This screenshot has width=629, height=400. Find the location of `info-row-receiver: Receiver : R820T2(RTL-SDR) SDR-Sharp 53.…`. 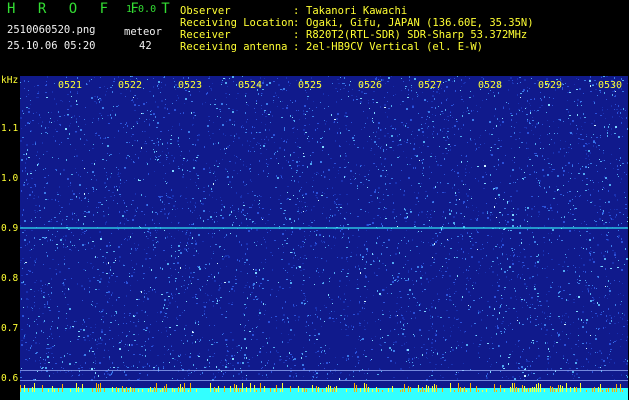

info-row-receiver: Receiver : R820T2(RTL-SDR) SDR-Sharp 53.… is located at coordinates (400, 35).